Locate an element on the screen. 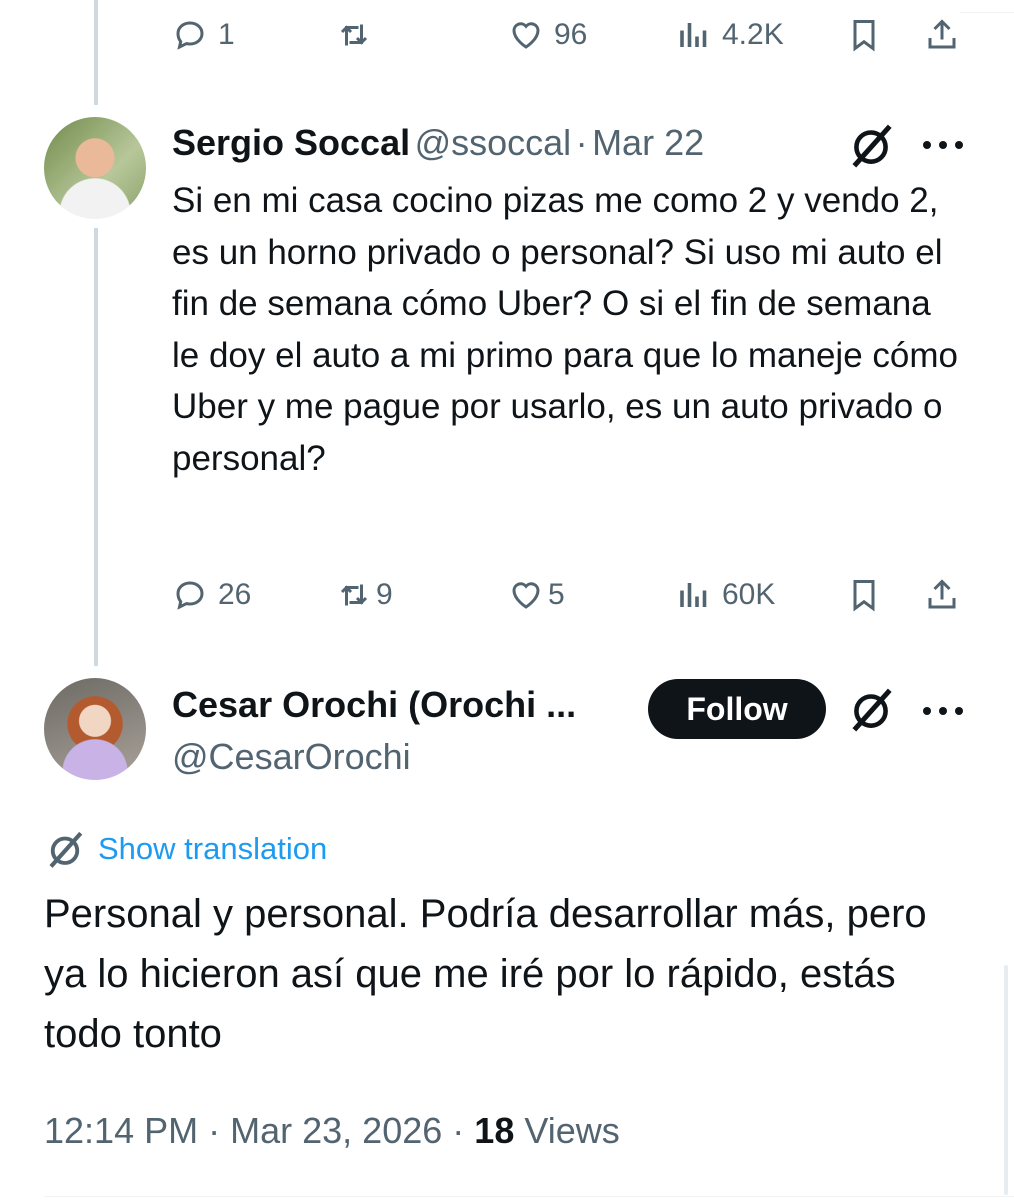 This screenshot has height=1200, width=1014. author-name: Sergio Soccal is located at coordinates (291, 142).